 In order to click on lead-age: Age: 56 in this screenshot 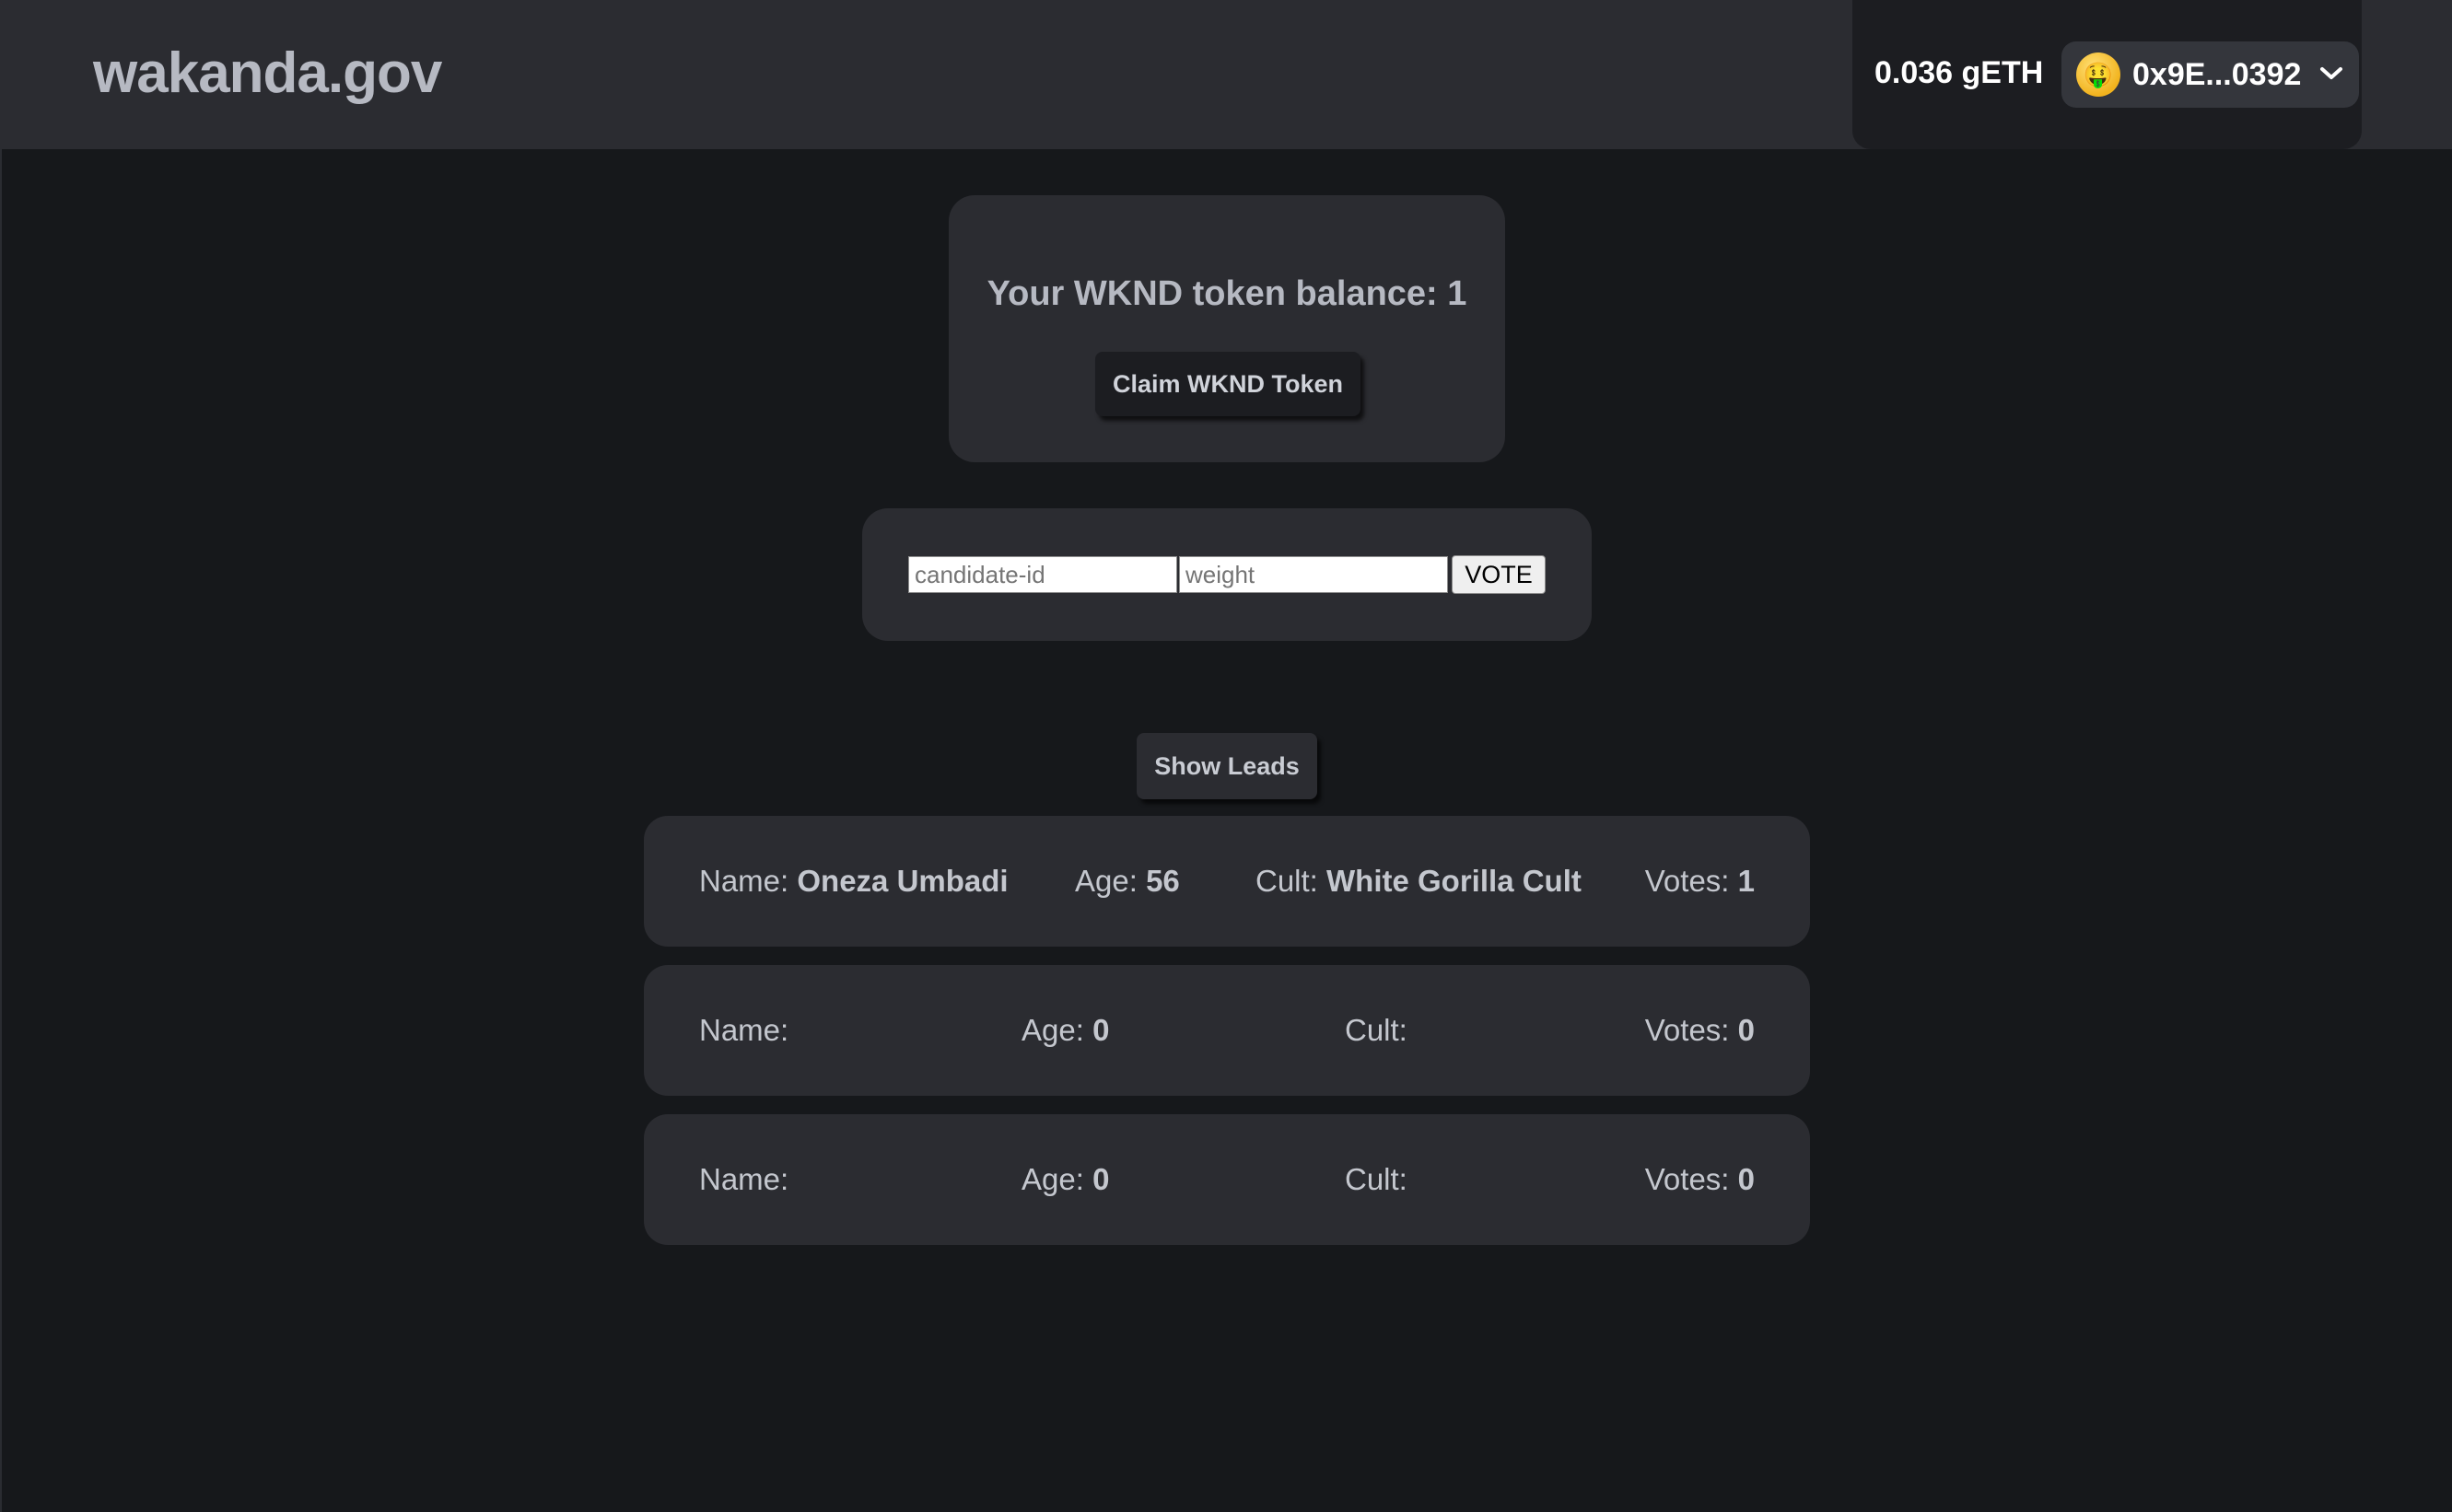, I will do `click(1127, 882)`.